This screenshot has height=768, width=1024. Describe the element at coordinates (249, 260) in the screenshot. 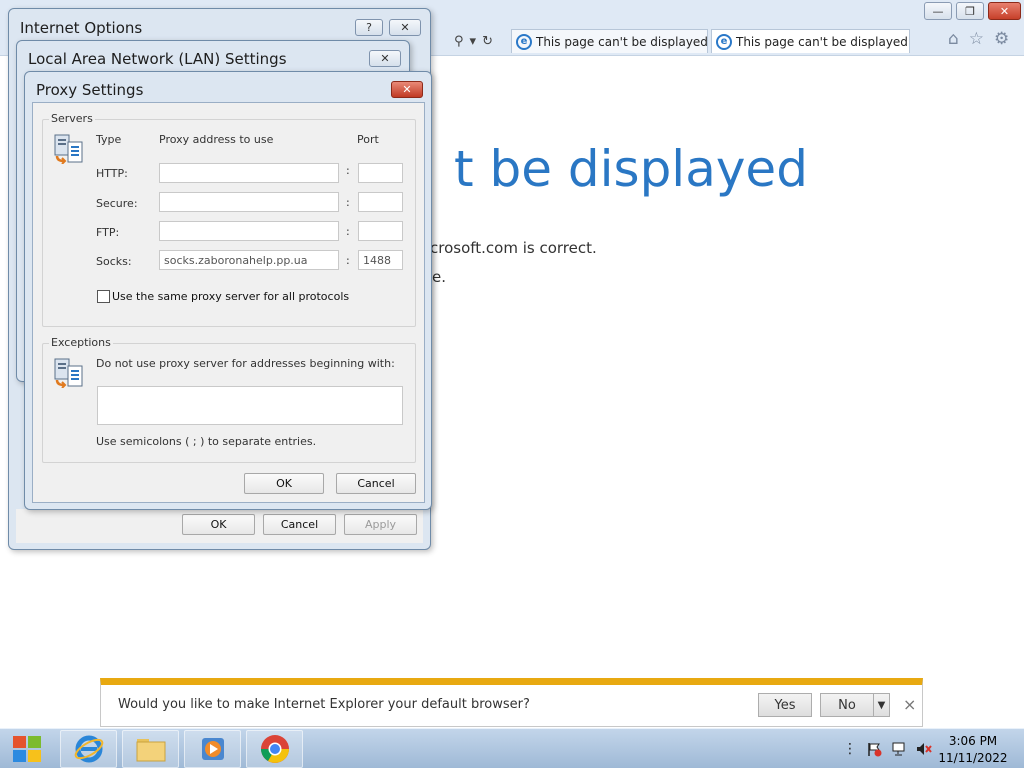

I see `socks-address-input: socks.zaboronahelp.pp.ua` at that location.